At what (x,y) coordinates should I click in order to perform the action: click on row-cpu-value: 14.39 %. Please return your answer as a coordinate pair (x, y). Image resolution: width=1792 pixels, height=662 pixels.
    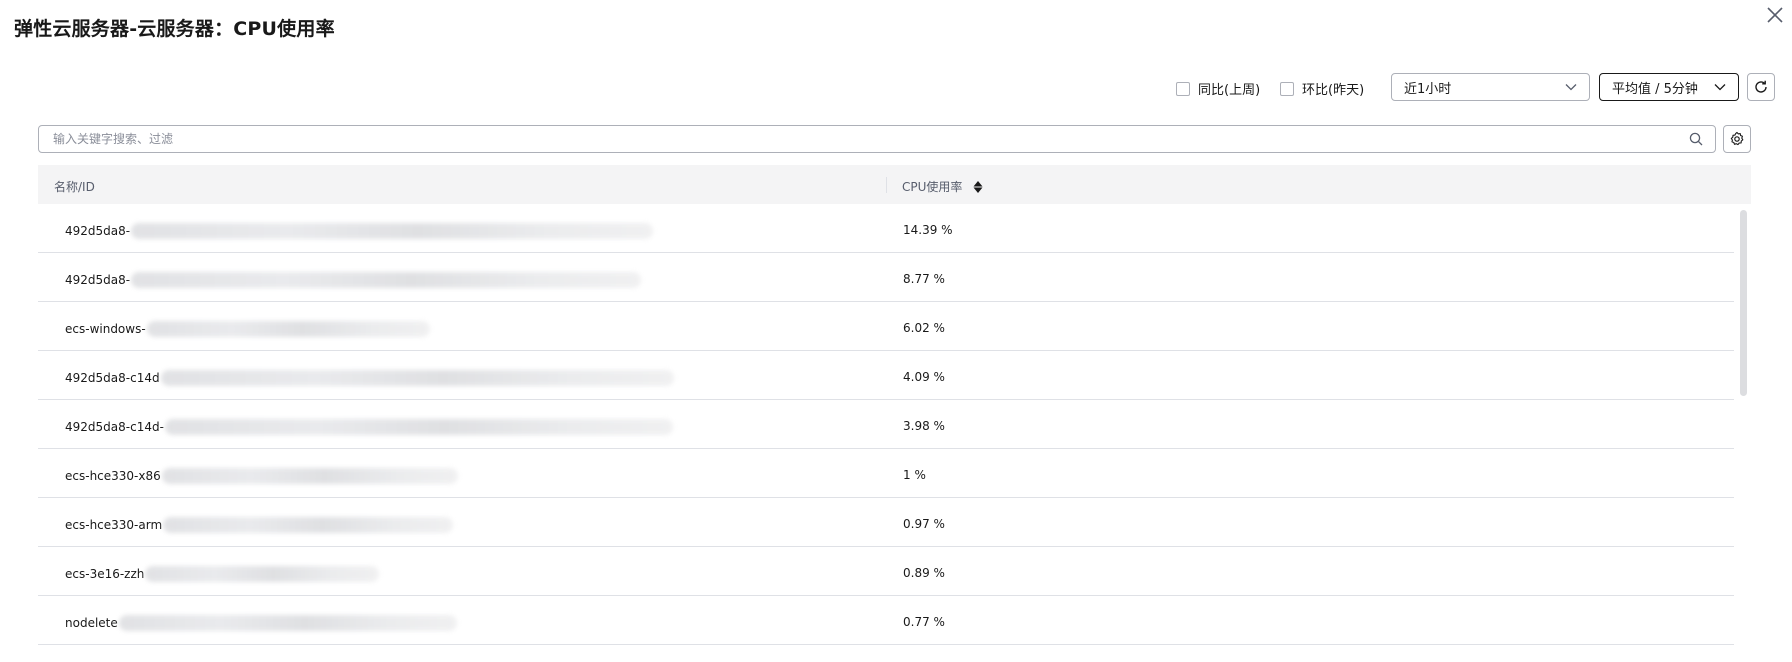
    Looking at the image, I should click on (928, 230).